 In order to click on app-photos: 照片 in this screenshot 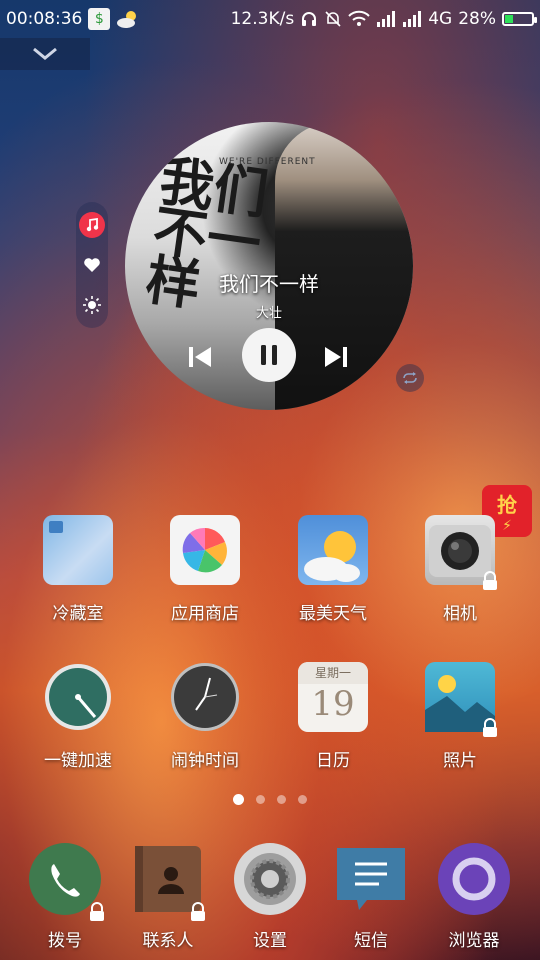, I will do `click(460, 716)`.